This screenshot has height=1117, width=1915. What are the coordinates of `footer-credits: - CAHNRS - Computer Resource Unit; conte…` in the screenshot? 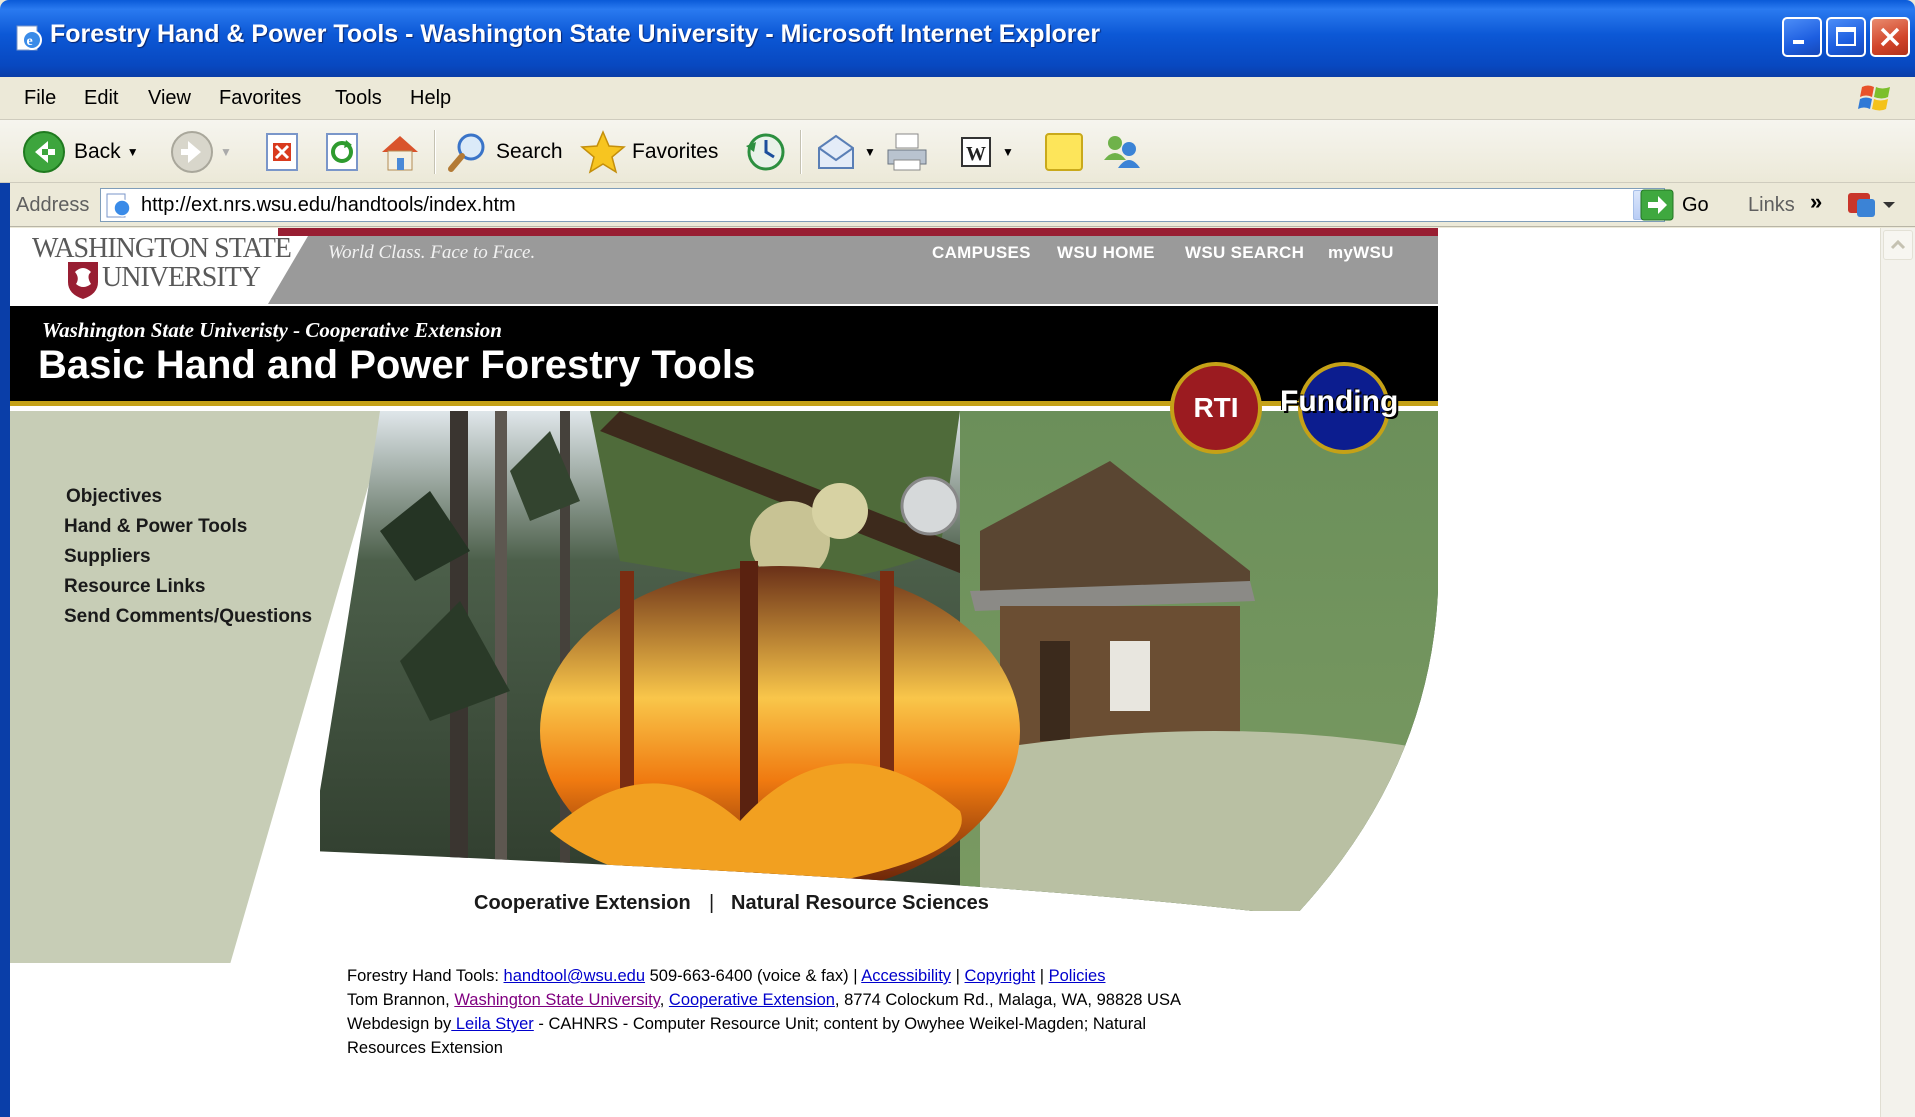 It's located at (840, 1024).